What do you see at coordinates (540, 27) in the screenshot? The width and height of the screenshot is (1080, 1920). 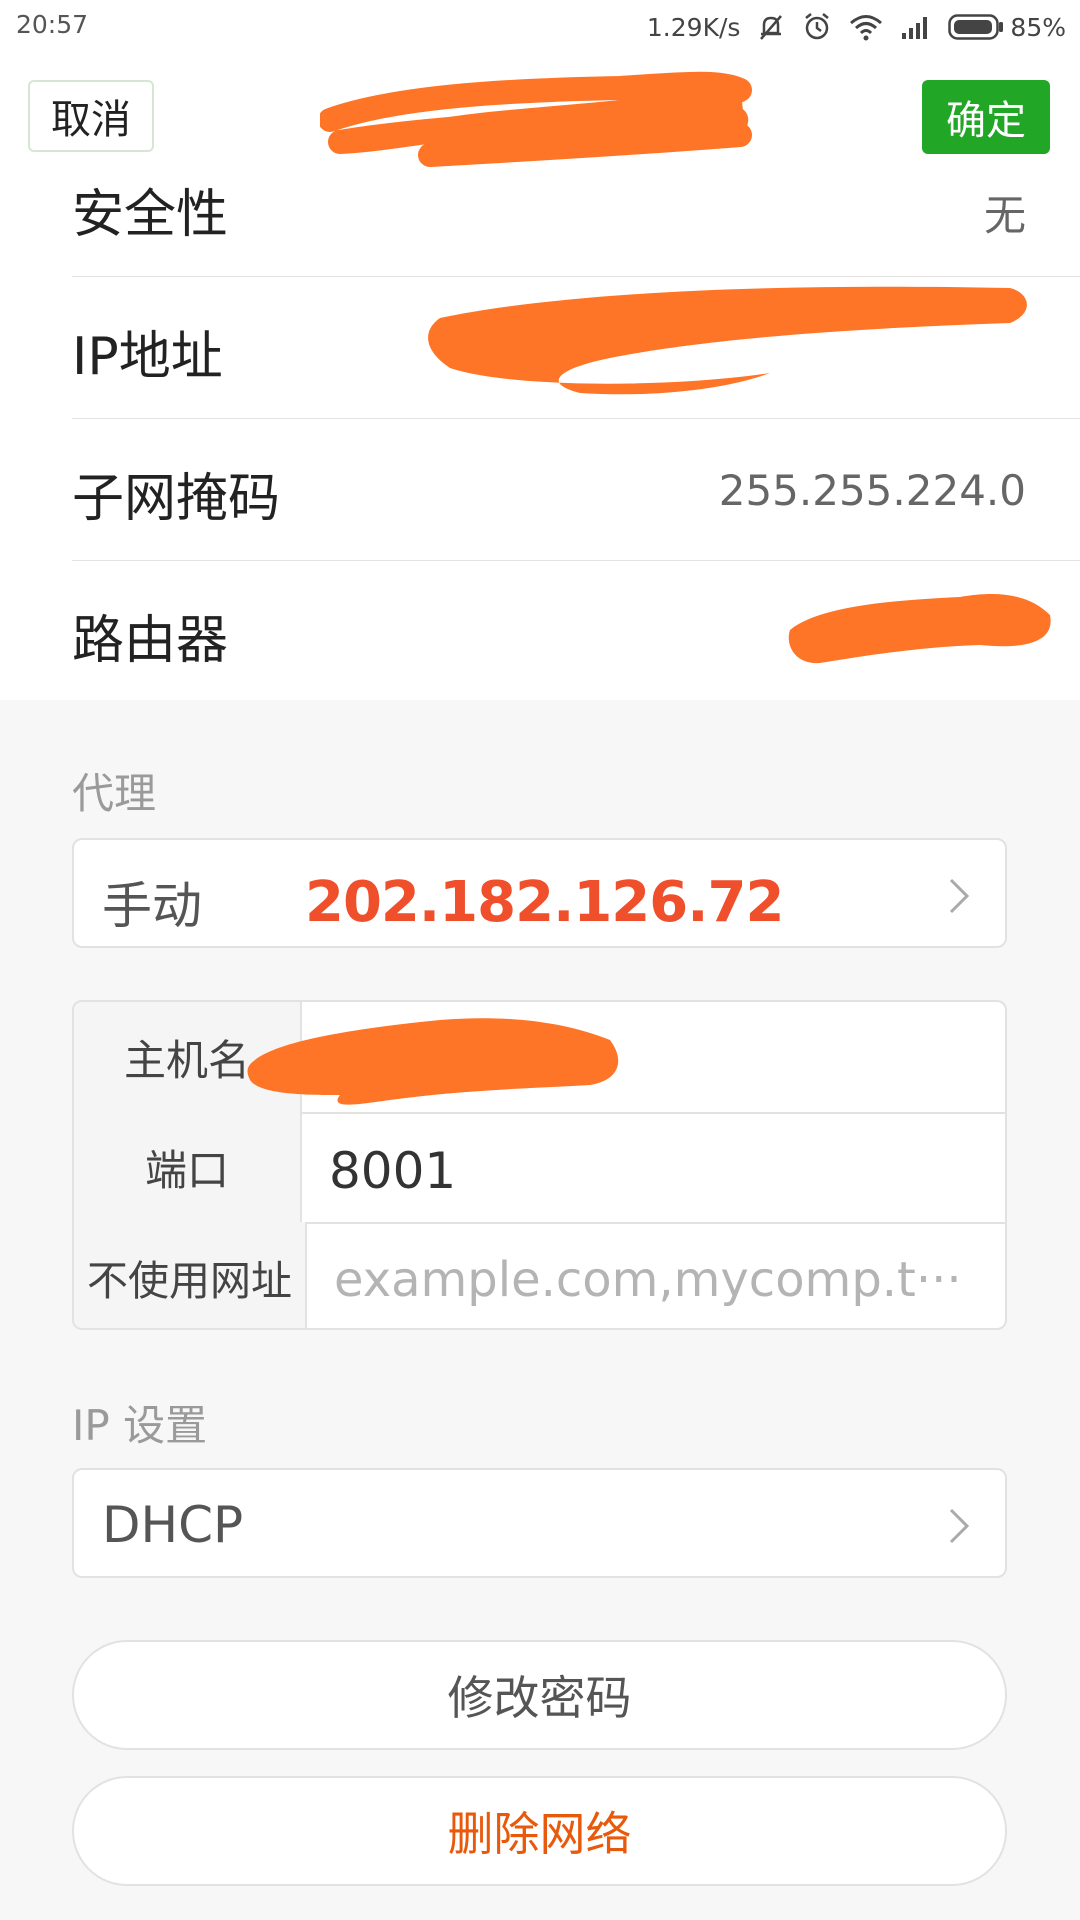 I see `status-bar: 20:57 1.29K/s 85%` at bounding box center [540, 27].